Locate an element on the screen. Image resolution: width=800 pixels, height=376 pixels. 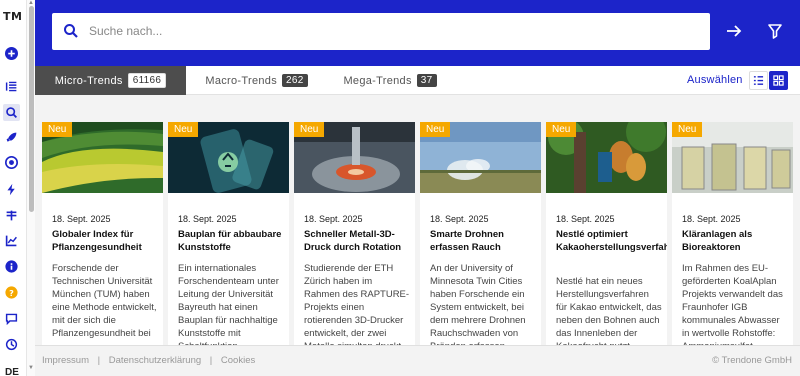
bolt-icon is located at coordinates (11, 189).